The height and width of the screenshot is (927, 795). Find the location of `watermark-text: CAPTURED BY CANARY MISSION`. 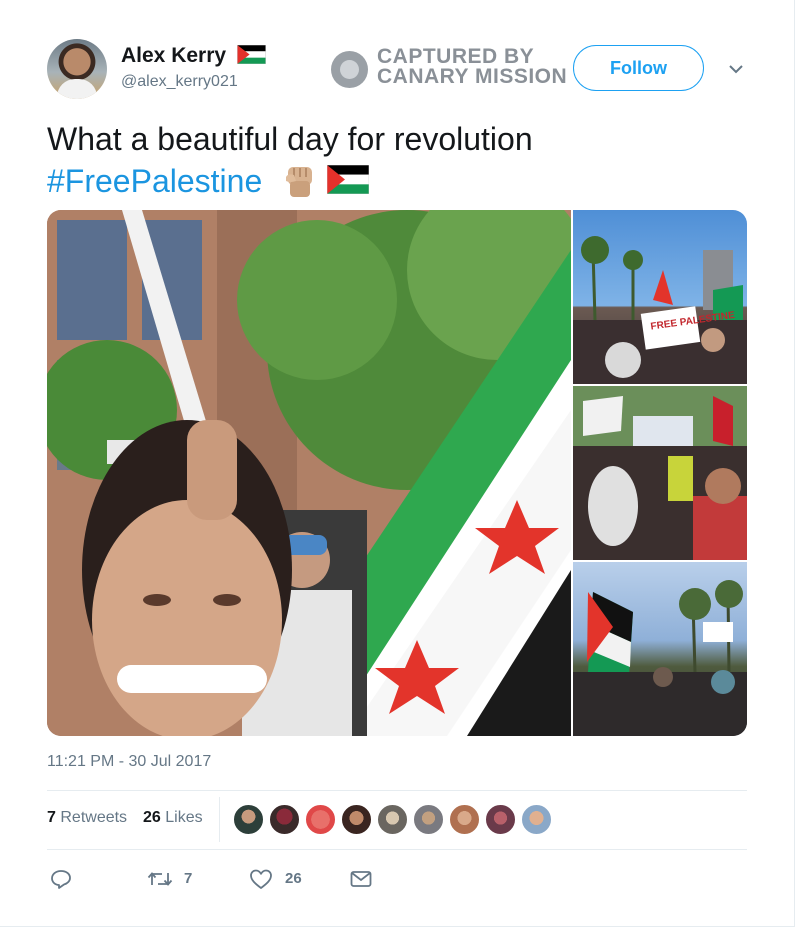

watermark-text: CAPTURED BY CANARY MISSION is located at coordinates (472, 66).